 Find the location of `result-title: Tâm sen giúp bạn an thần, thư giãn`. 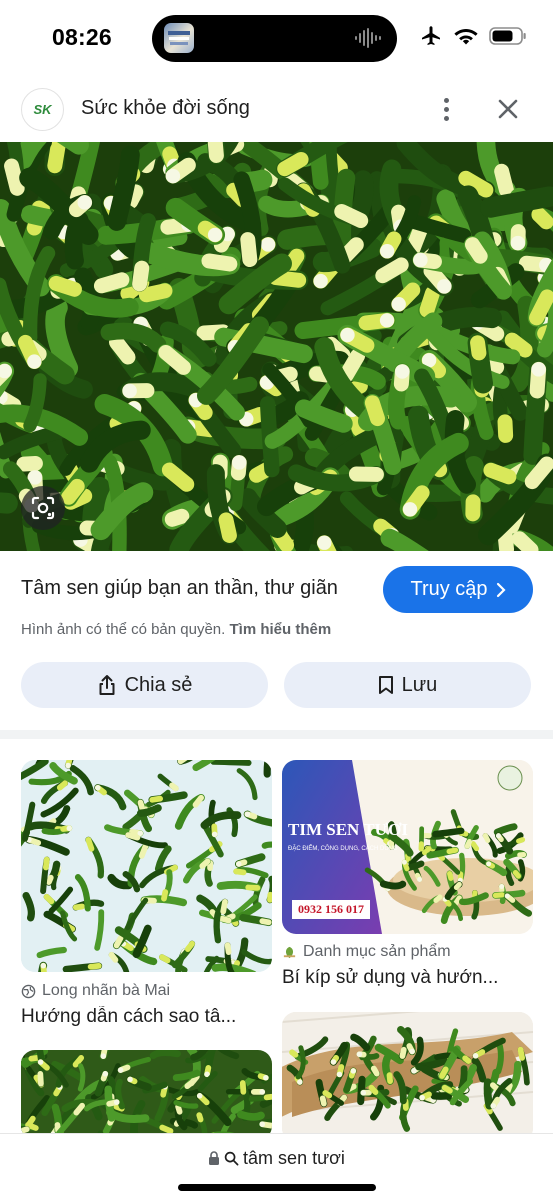

result-title: Tâm sen giúp bạn an thần, thư giãn is located at coordinates (179, 588).